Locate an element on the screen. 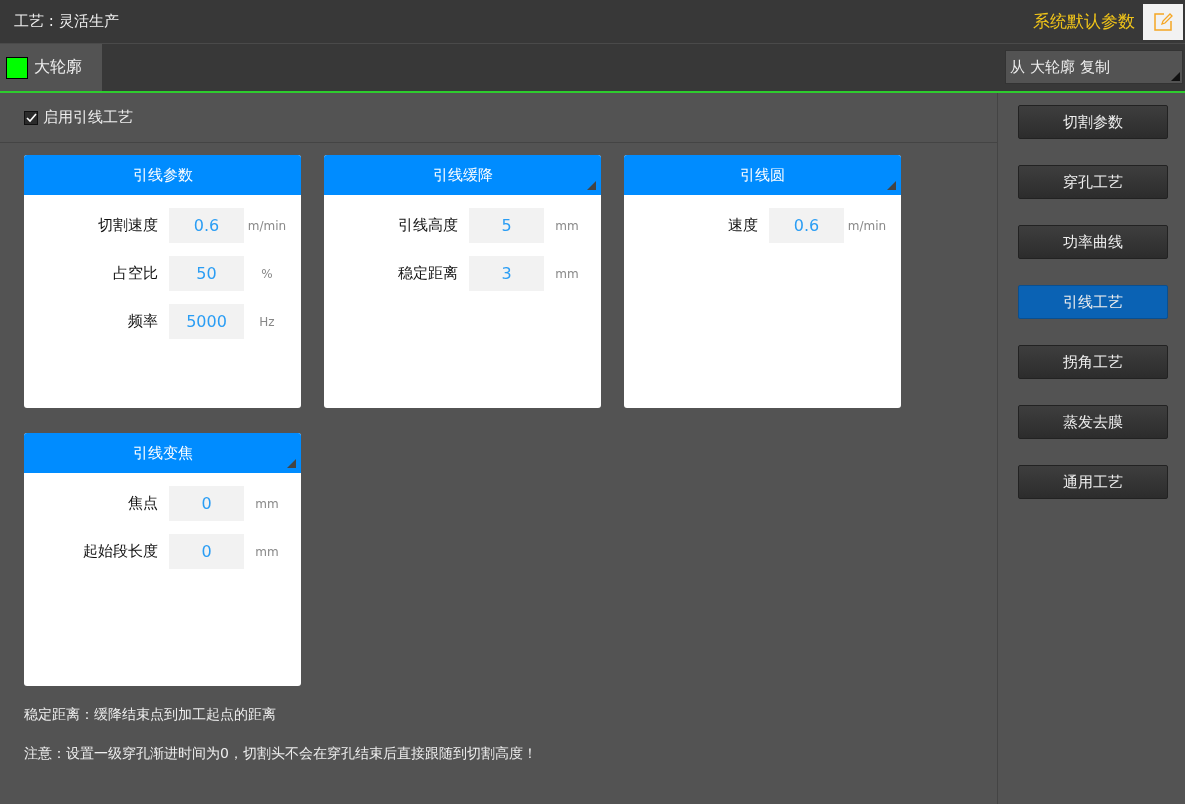  copy-dropdown: 从 大轮廓 复制 is located at coordinates (1094, 67).